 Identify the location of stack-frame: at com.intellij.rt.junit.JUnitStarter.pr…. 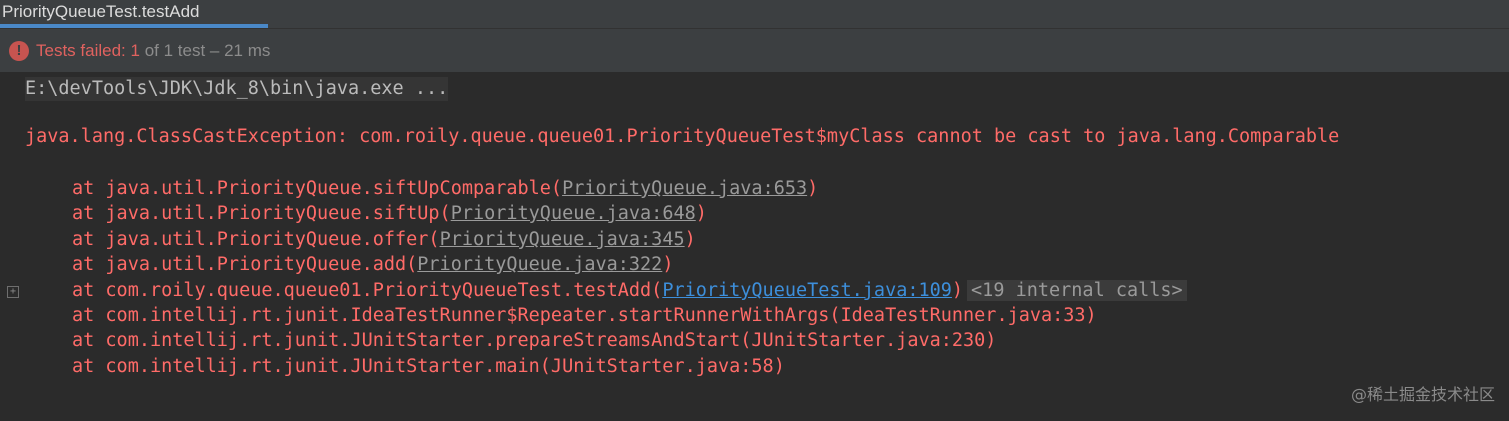
(534, 340).